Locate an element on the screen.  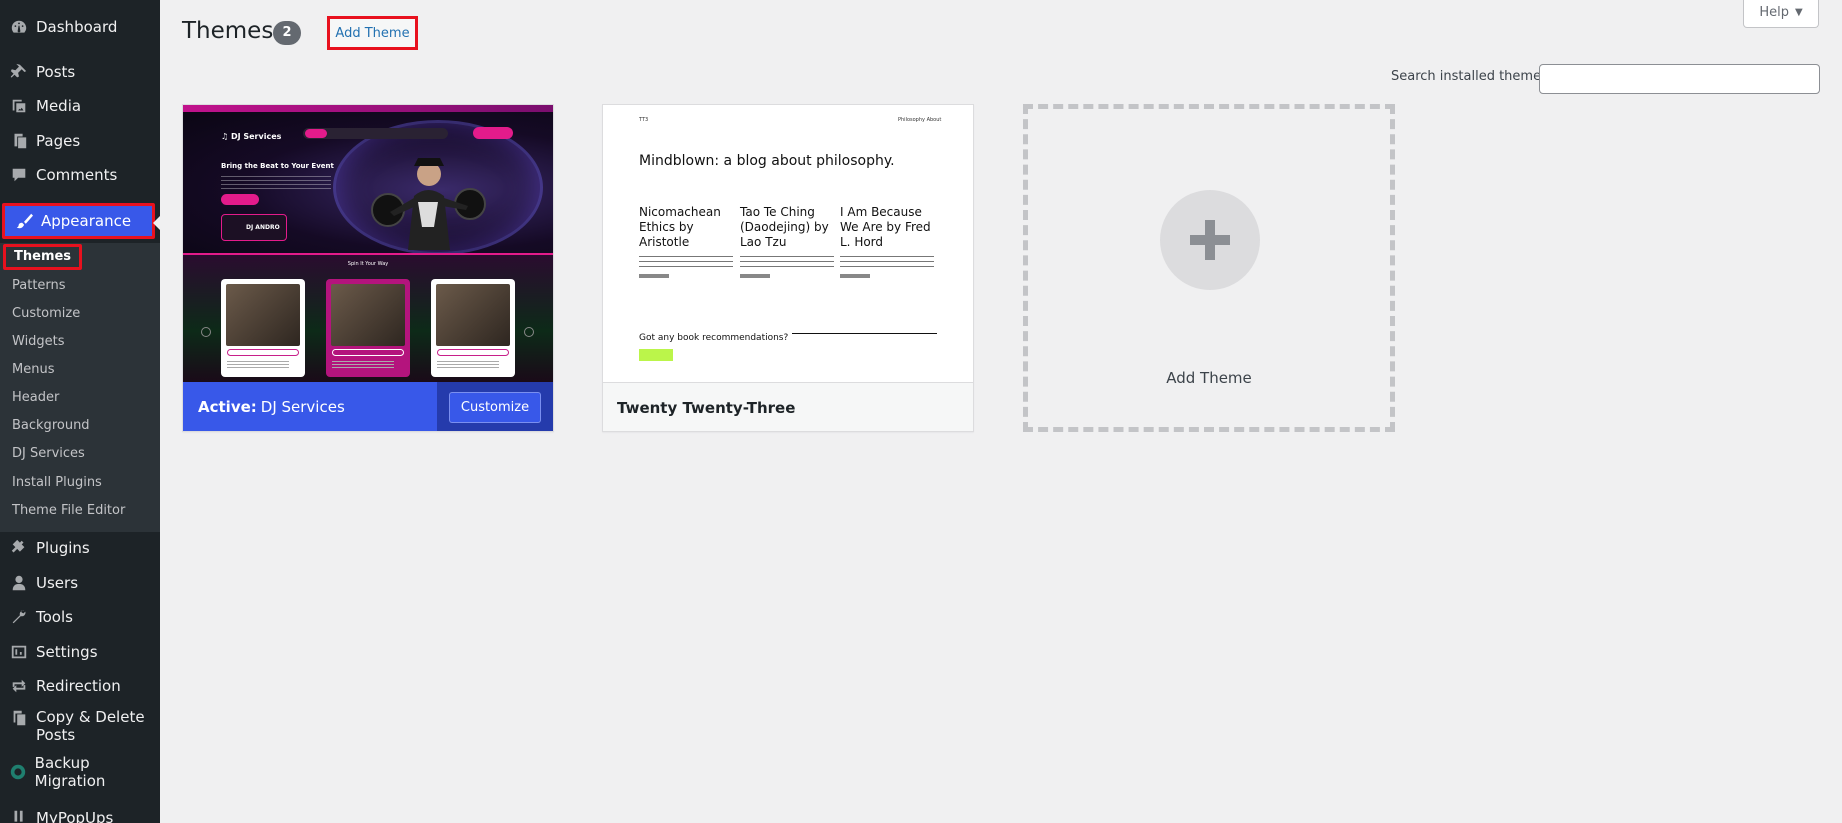
help-label: Help is located at coordinates (1774, 12).